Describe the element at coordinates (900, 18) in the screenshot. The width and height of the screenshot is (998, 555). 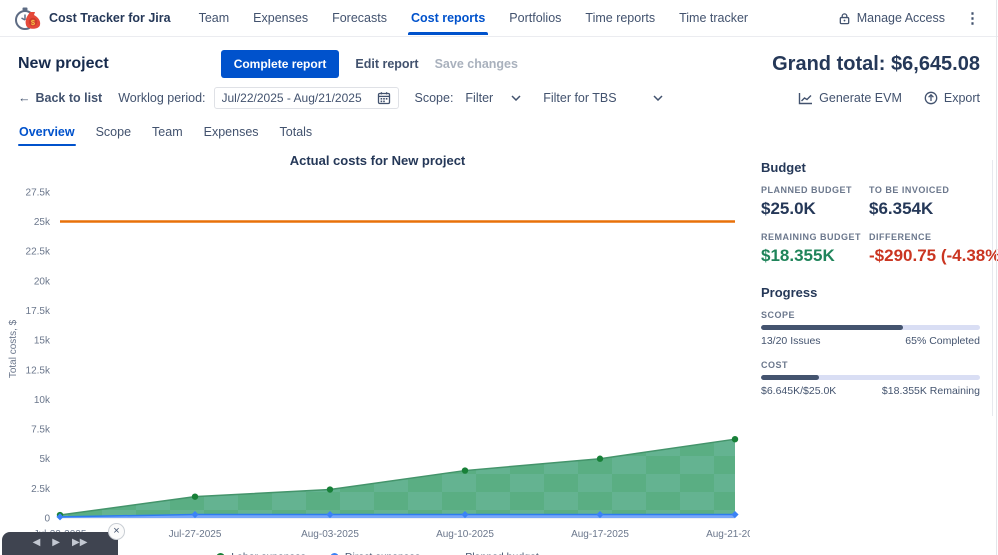
I see `manage-access-label: Manage Access` at that location.